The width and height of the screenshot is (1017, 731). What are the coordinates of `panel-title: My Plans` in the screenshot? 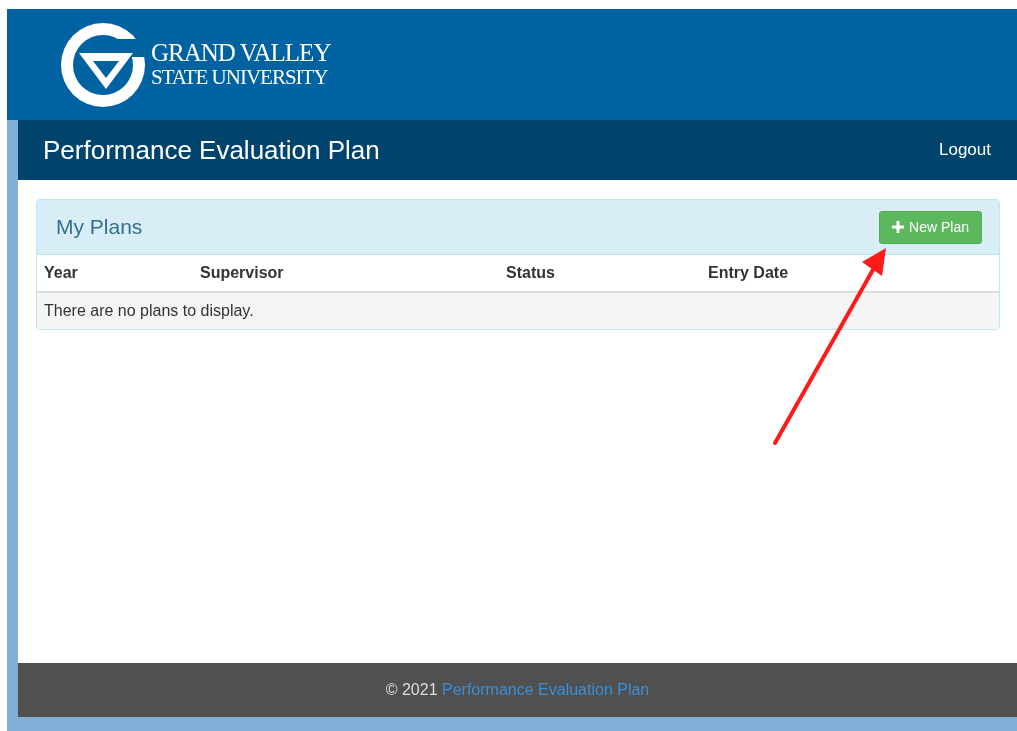 It's located at (99, 227).